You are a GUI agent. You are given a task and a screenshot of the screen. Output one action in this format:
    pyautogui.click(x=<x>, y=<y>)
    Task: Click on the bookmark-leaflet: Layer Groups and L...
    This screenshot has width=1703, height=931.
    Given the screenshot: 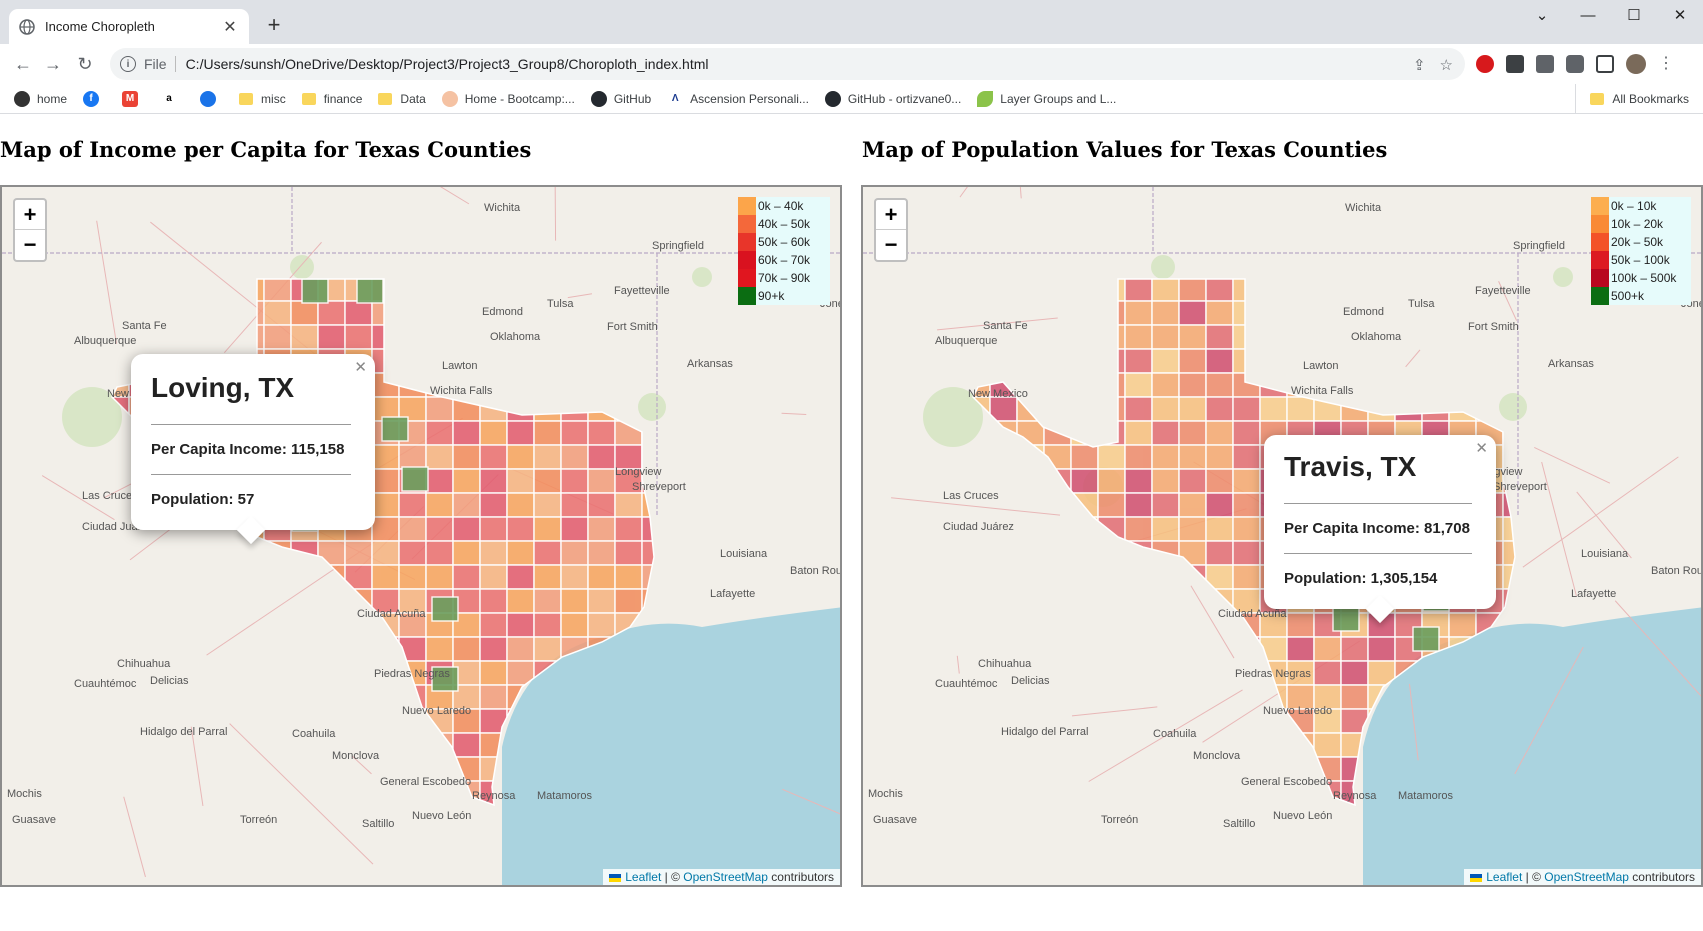 What is the action you would take?
    pyautogui.click(x=1046, y=98)
    